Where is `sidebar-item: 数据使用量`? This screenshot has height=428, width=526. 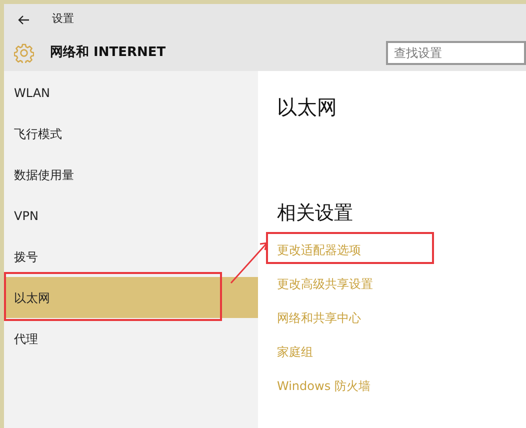
sidebar-item: 数据使用量 is located at coordinates (131, 174).